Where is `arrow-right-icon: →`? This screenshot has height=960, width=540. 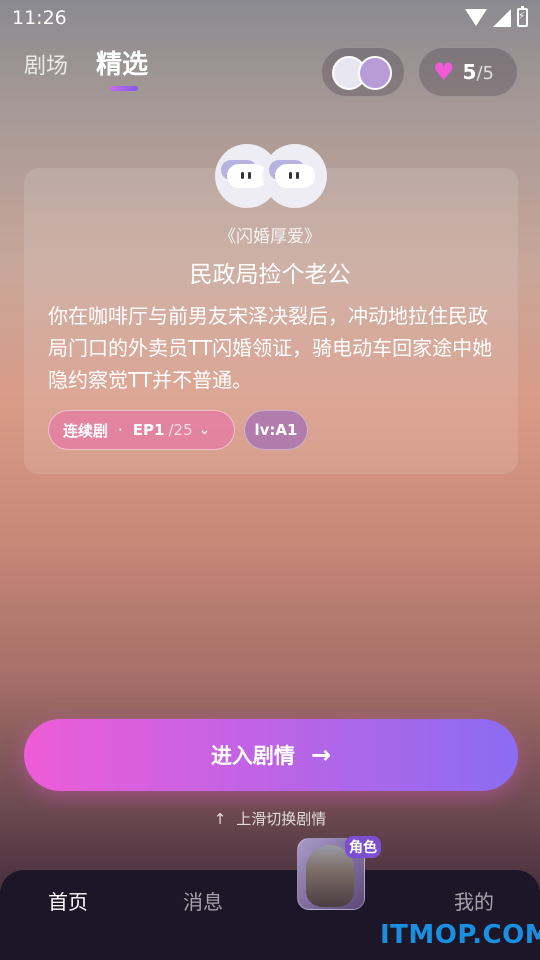 arrow-right-icon: → is located at coordinates (321, 755).